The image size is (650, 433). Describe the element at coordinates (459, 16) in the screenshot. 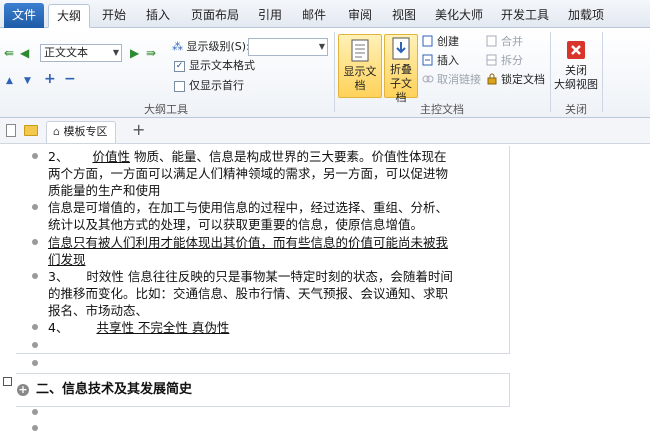

I see `tab-beautify-master: 美化大师` at that location.